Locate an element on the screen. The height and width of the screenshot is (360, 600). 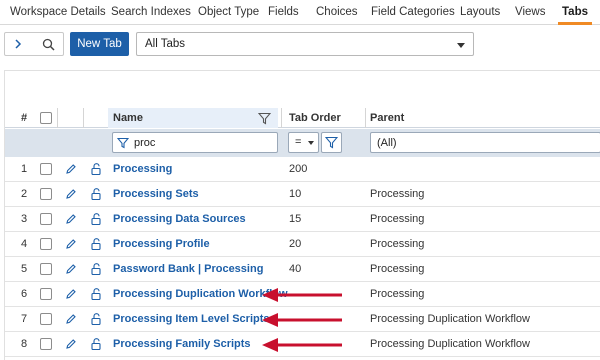
table-row: 4 Processing Profile 20 Processing is located at coordinates (302, 244).